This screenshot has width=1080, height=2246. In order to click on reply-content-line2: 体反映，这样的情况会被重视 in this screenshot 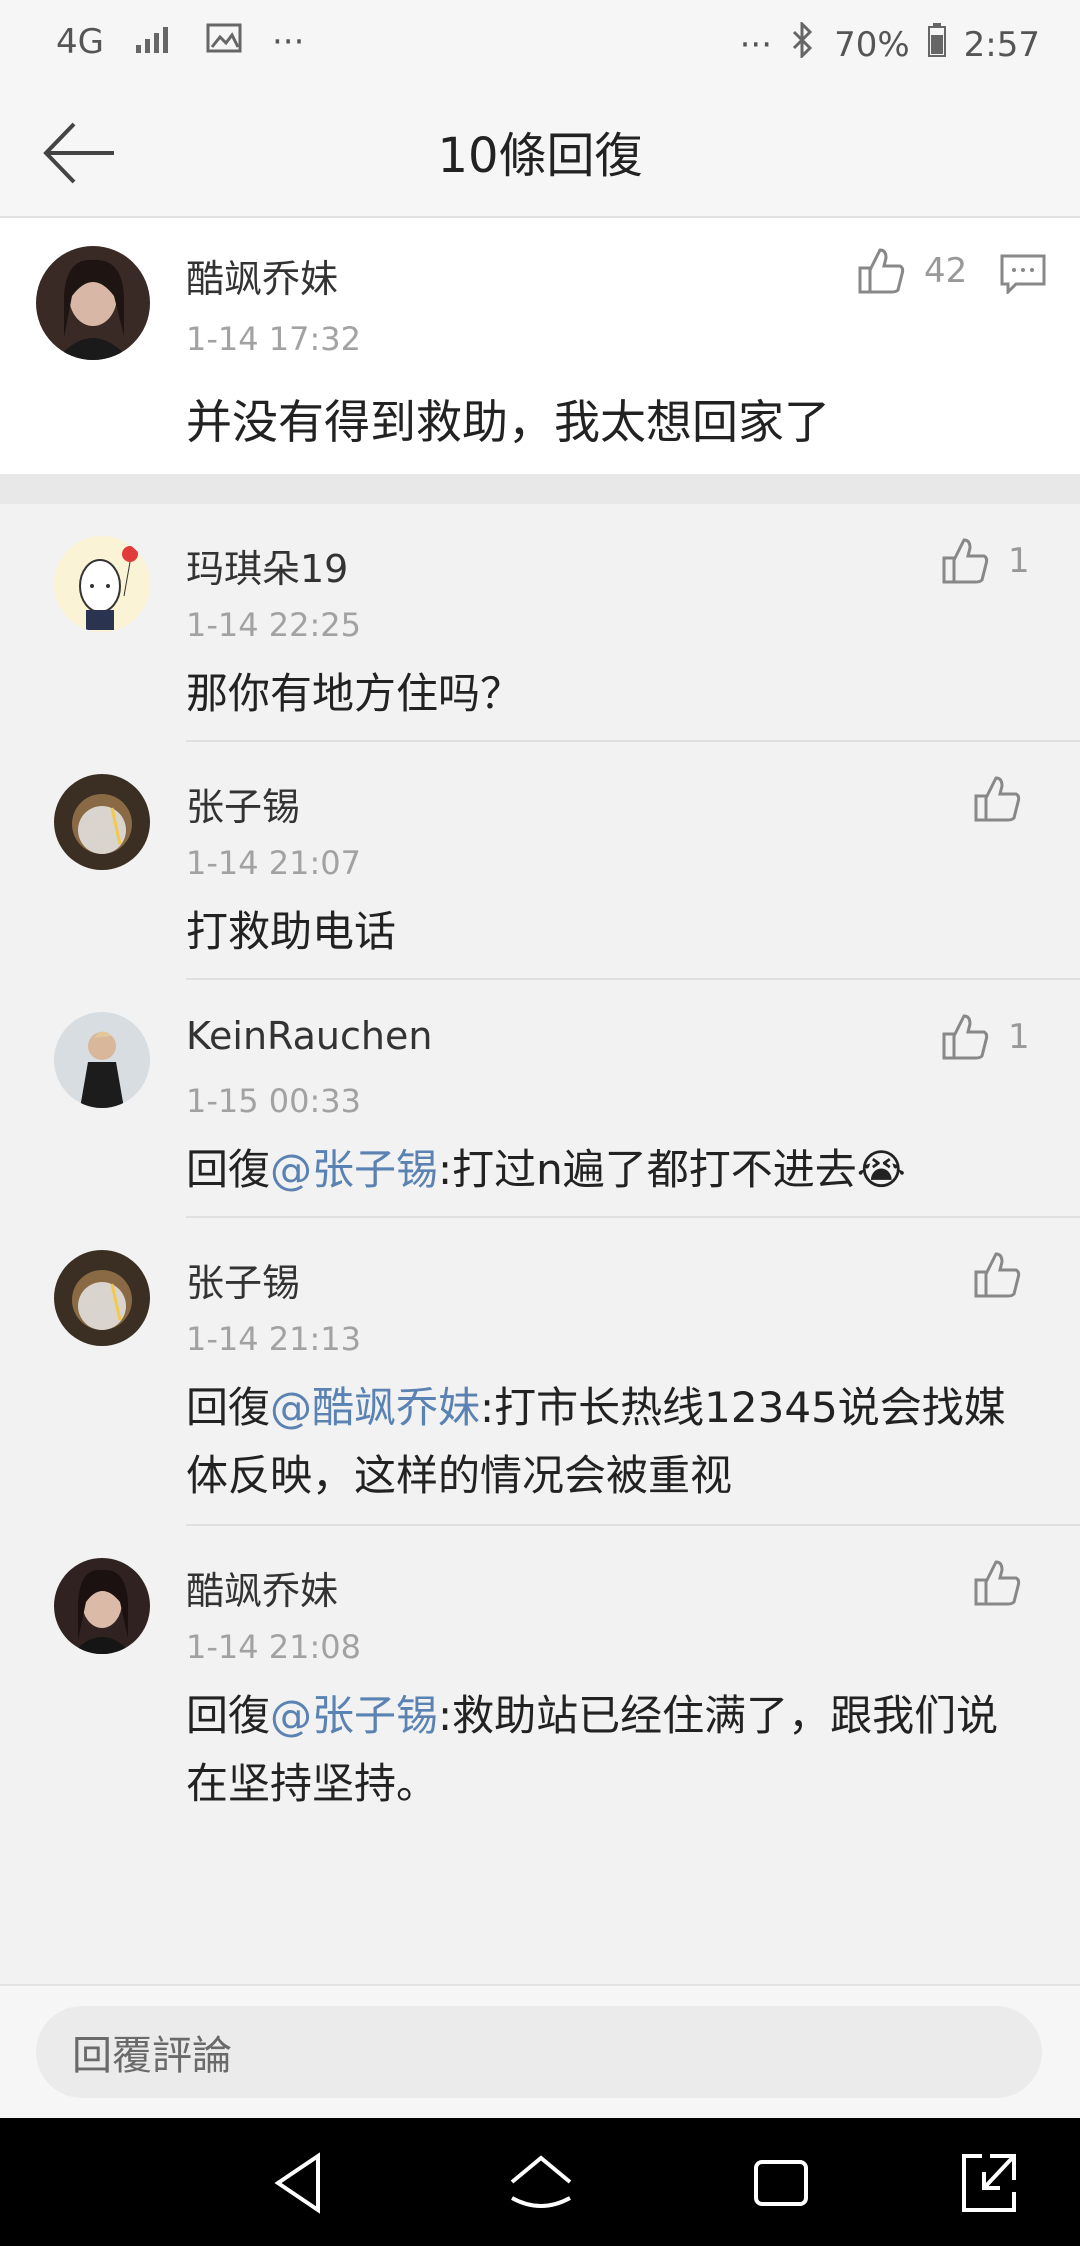, I will do `click(459, 1475)`.